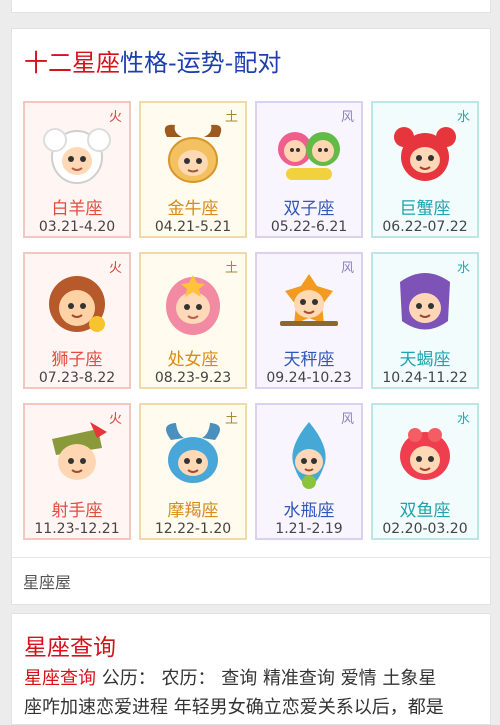 The image size is (500, 725). I want to click on zodiac-cell-sagittarius: 火 射手座 11.23-12.21, so click(77, 471).